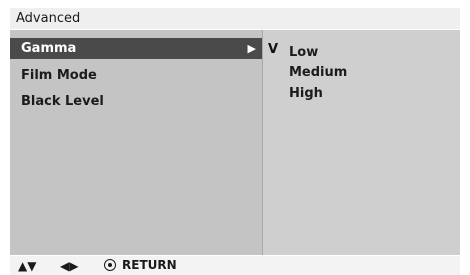  Describe the element at coordinates (69, 266) in the screenshot. I see `left-right-arrows-icon: ◀▶` at that location.